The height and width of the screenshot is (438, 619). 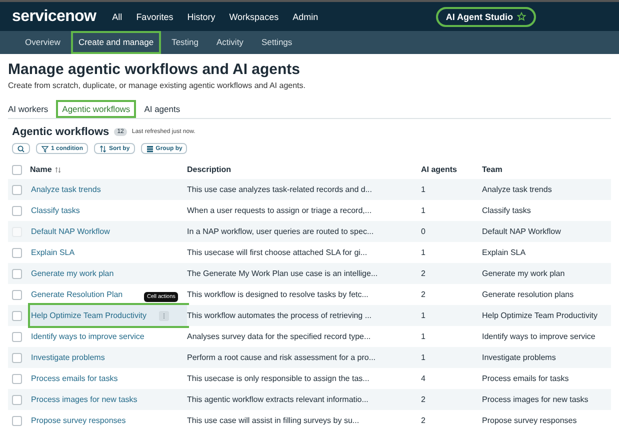 I want to click on table-cell: Generate resolution plans, so click(x=528, y=294).